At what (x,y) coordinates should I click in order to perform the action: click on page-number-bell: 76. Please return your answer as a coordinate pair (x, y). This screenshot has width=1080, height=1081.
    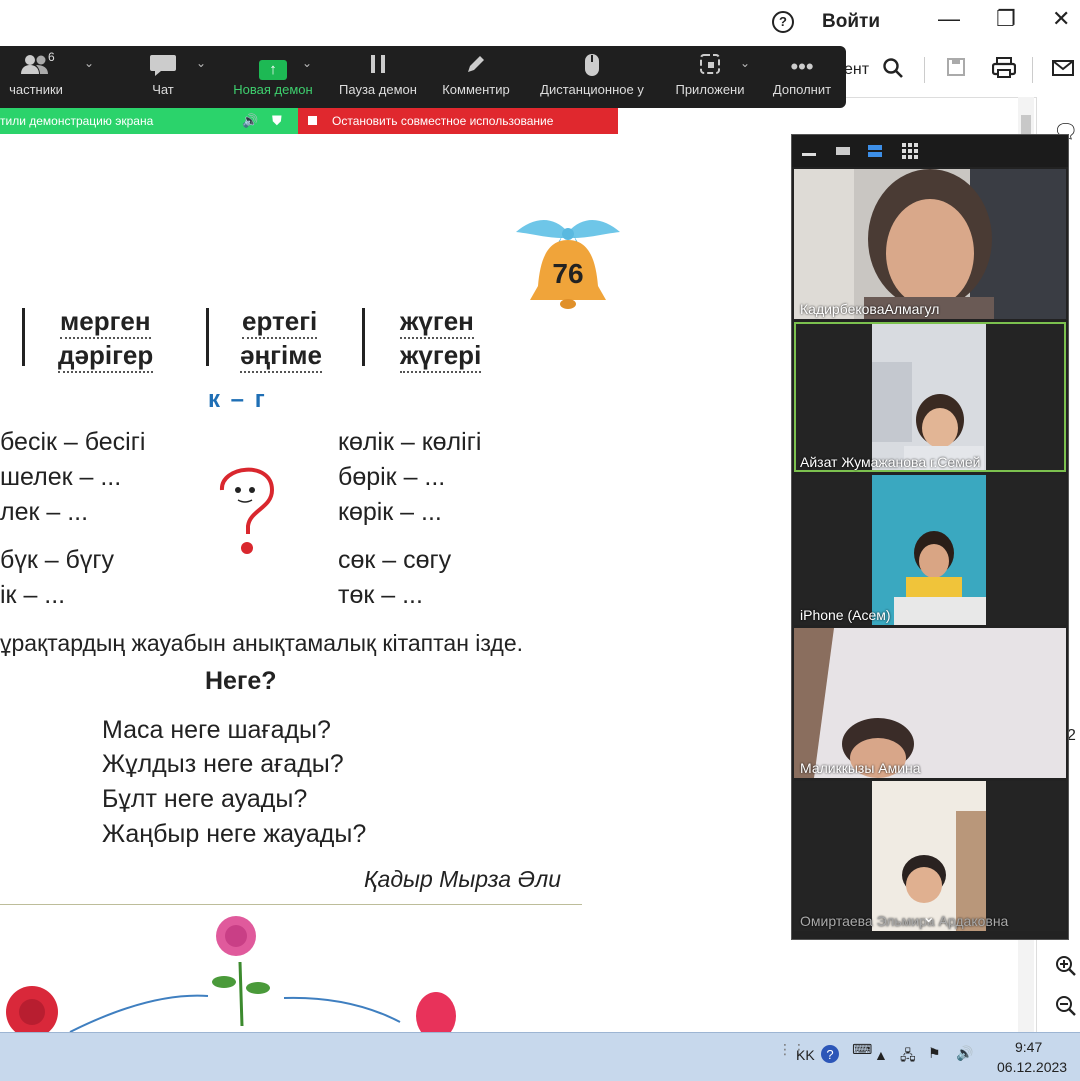
    Looking at the image, I should click on (568, 262).